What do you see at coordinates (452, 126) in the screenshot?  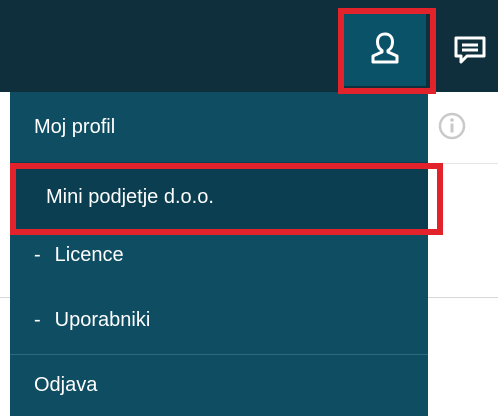 I see `info-icon` at bounding box center [452, 126].